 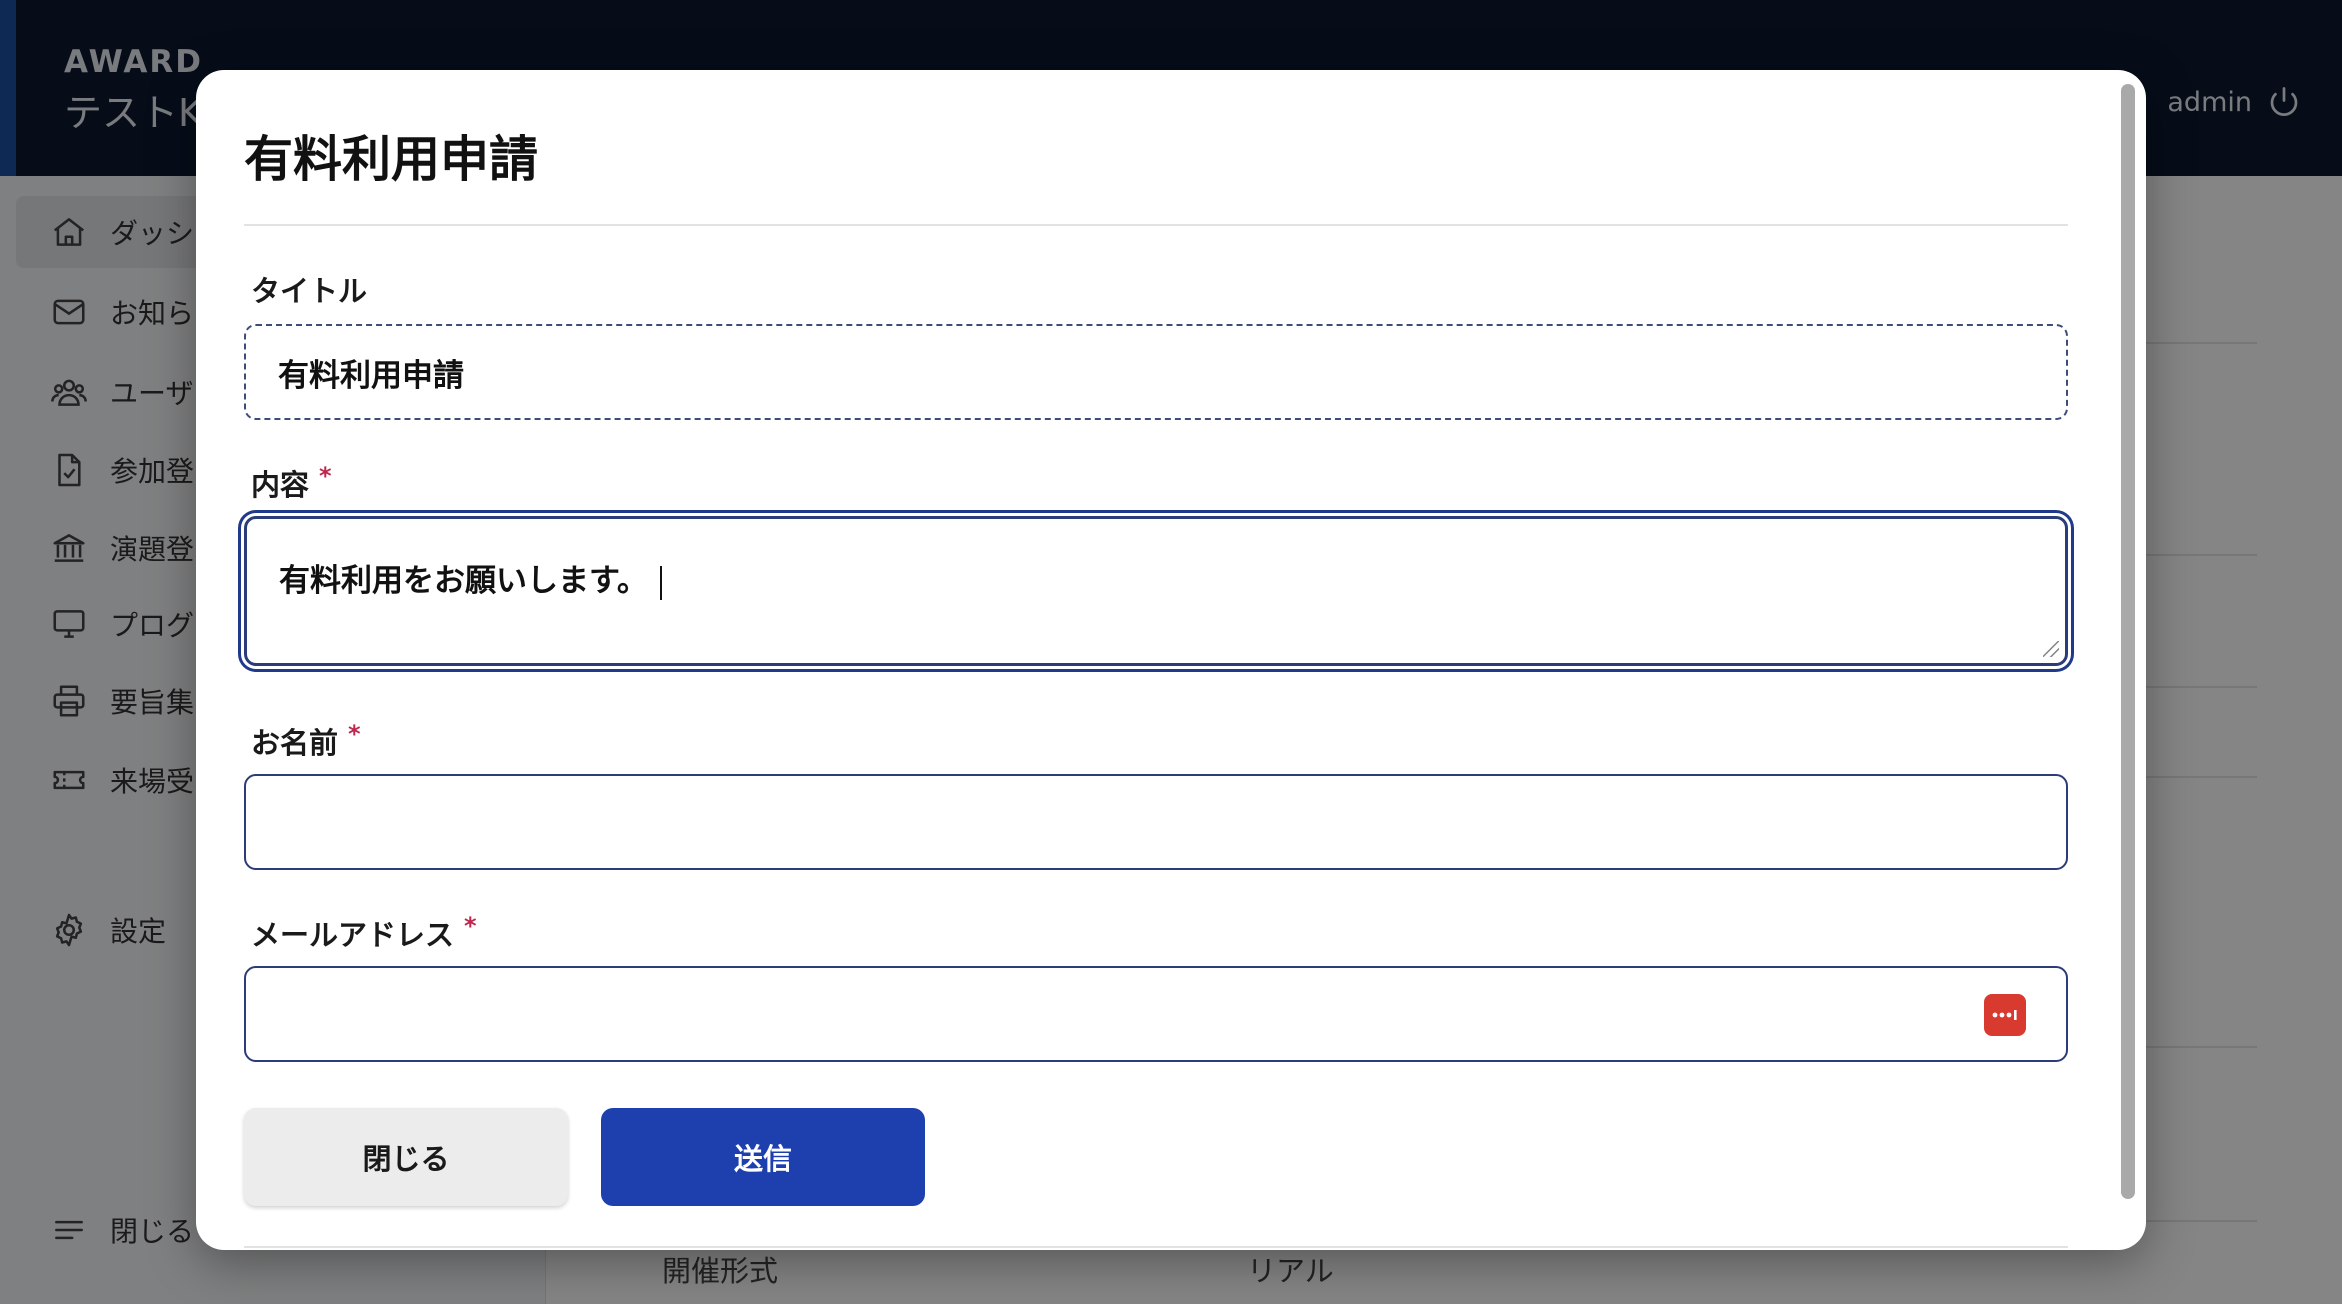 I want to click on name-field-label: お名前 *, so click(x=306, y=740).